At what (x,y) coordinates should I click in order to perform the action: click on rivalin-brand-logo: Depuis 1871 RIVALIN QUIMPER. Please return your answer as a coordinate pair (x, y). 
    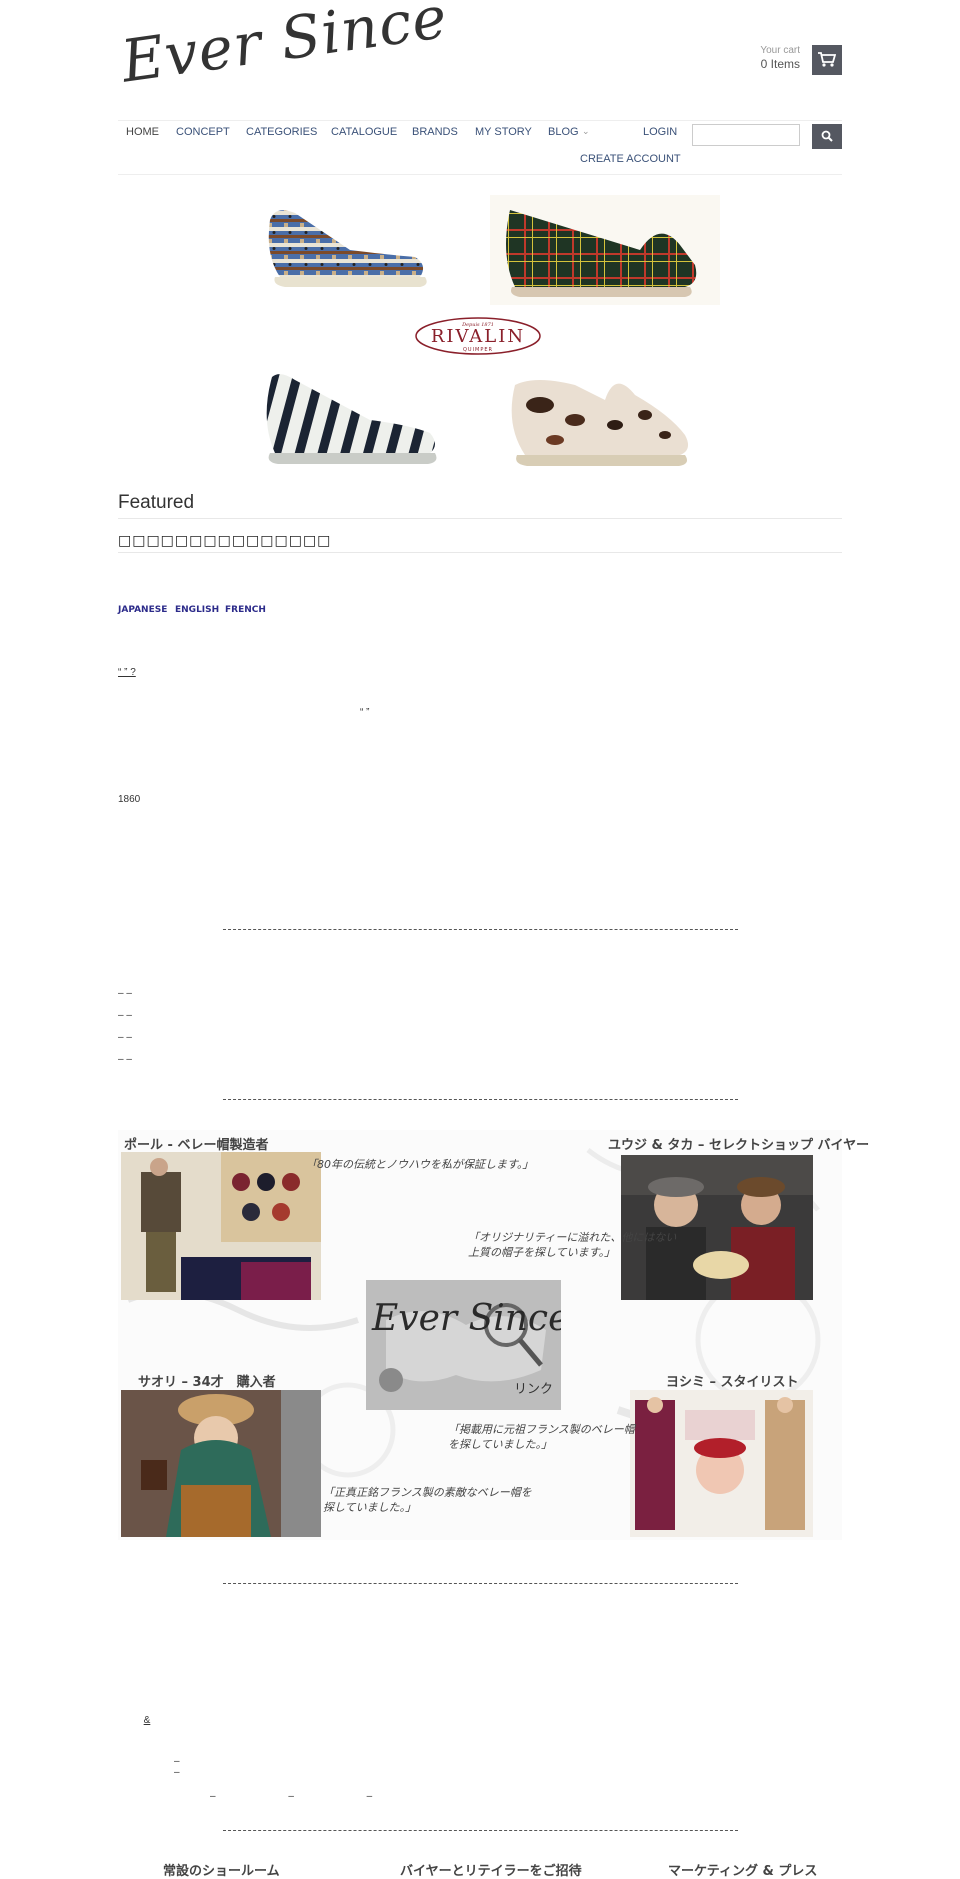
    Looking at the image, I should click on (478, 336).